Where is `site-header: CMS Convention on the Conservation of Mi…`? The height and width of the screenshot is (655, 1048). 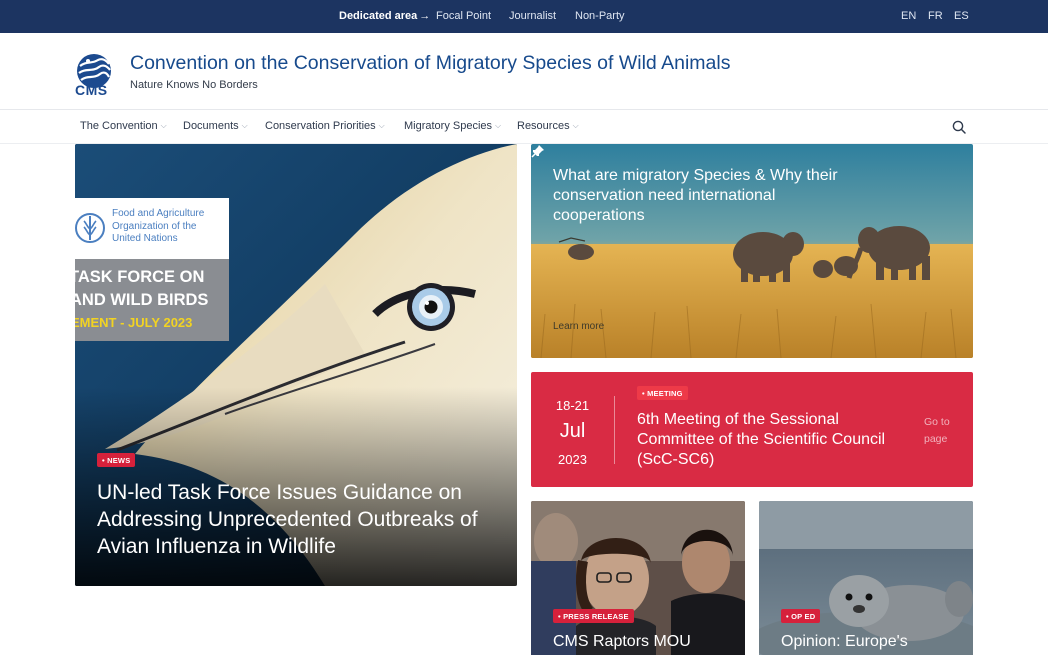
site-header: CMS Convention on the Conservation of Mi… is located at coordinates (524, 71).